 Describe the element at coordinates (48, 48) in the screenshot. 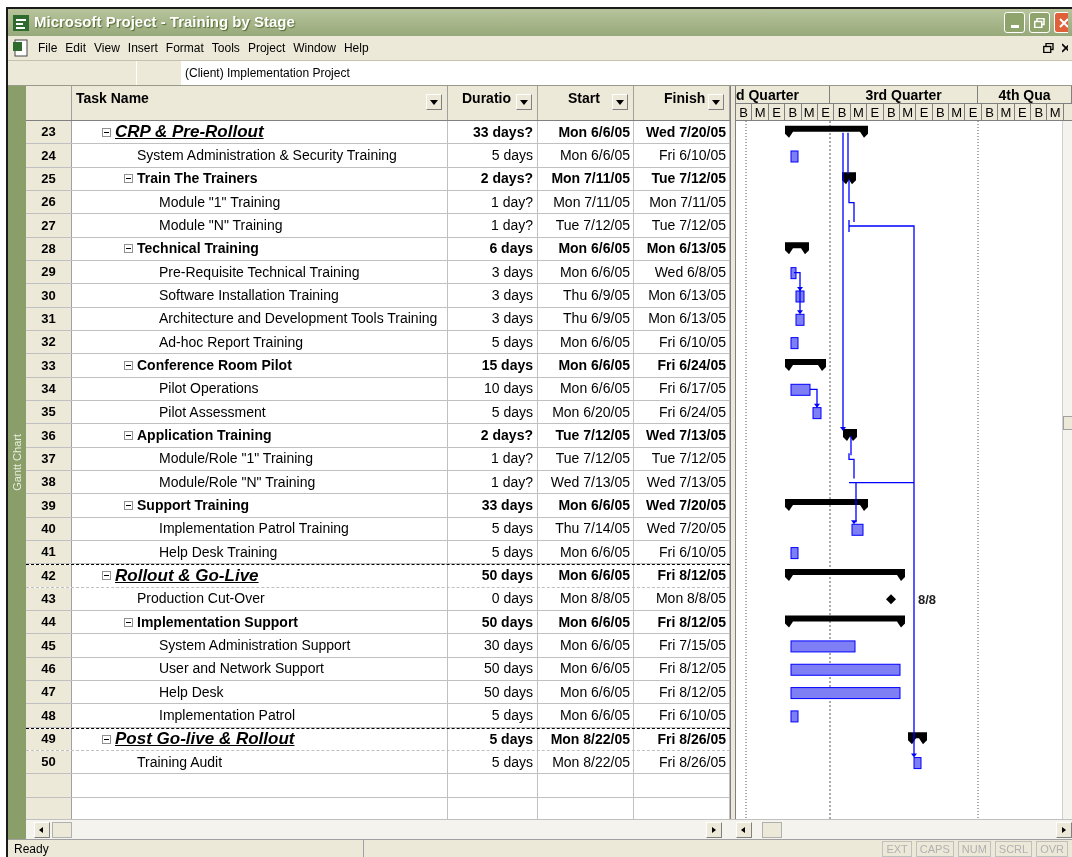

I see `menu-item: File` at that location.